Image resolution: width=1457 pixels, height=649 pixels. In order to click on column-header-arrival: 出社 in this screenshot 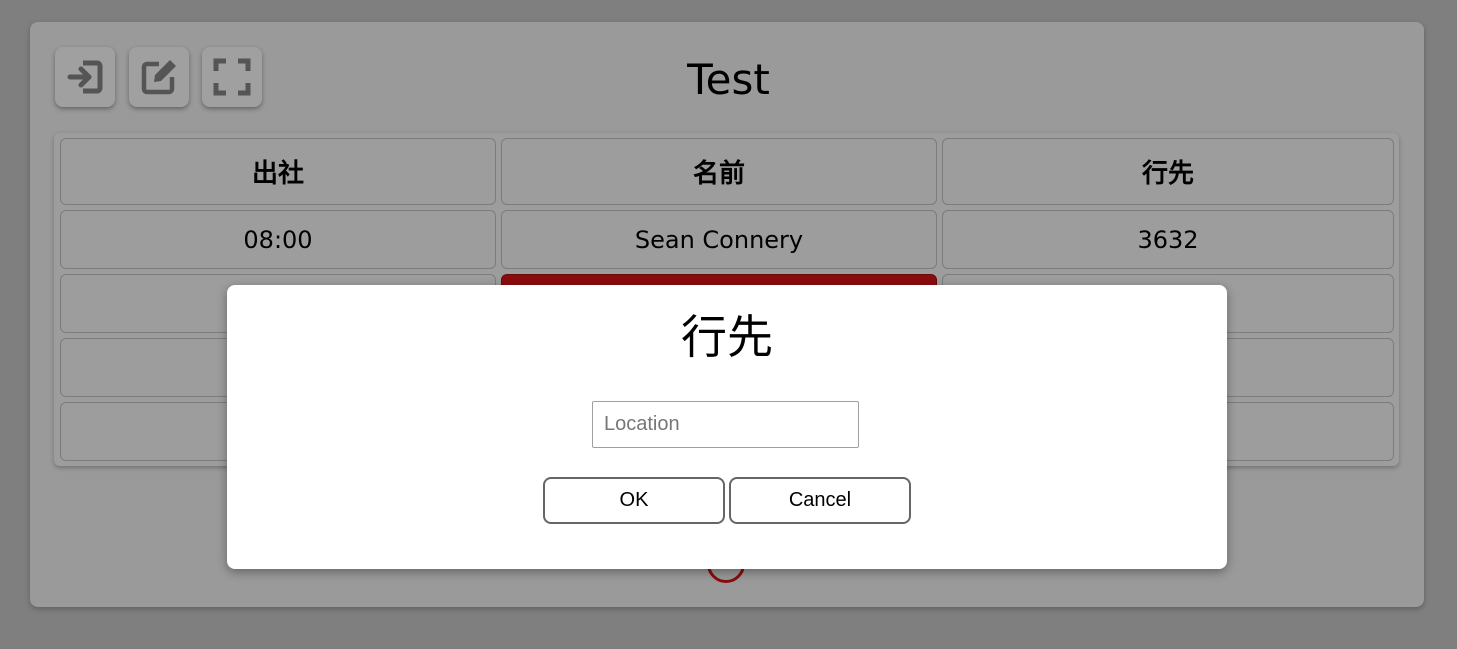, I will do `click(278, 171)`.